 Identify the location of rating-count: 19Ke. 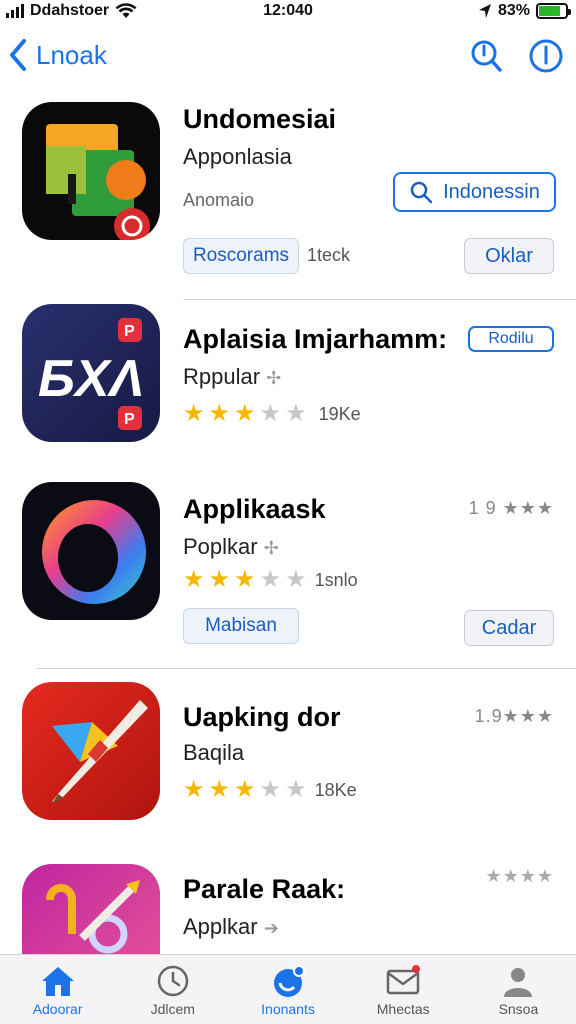
(339, 413).